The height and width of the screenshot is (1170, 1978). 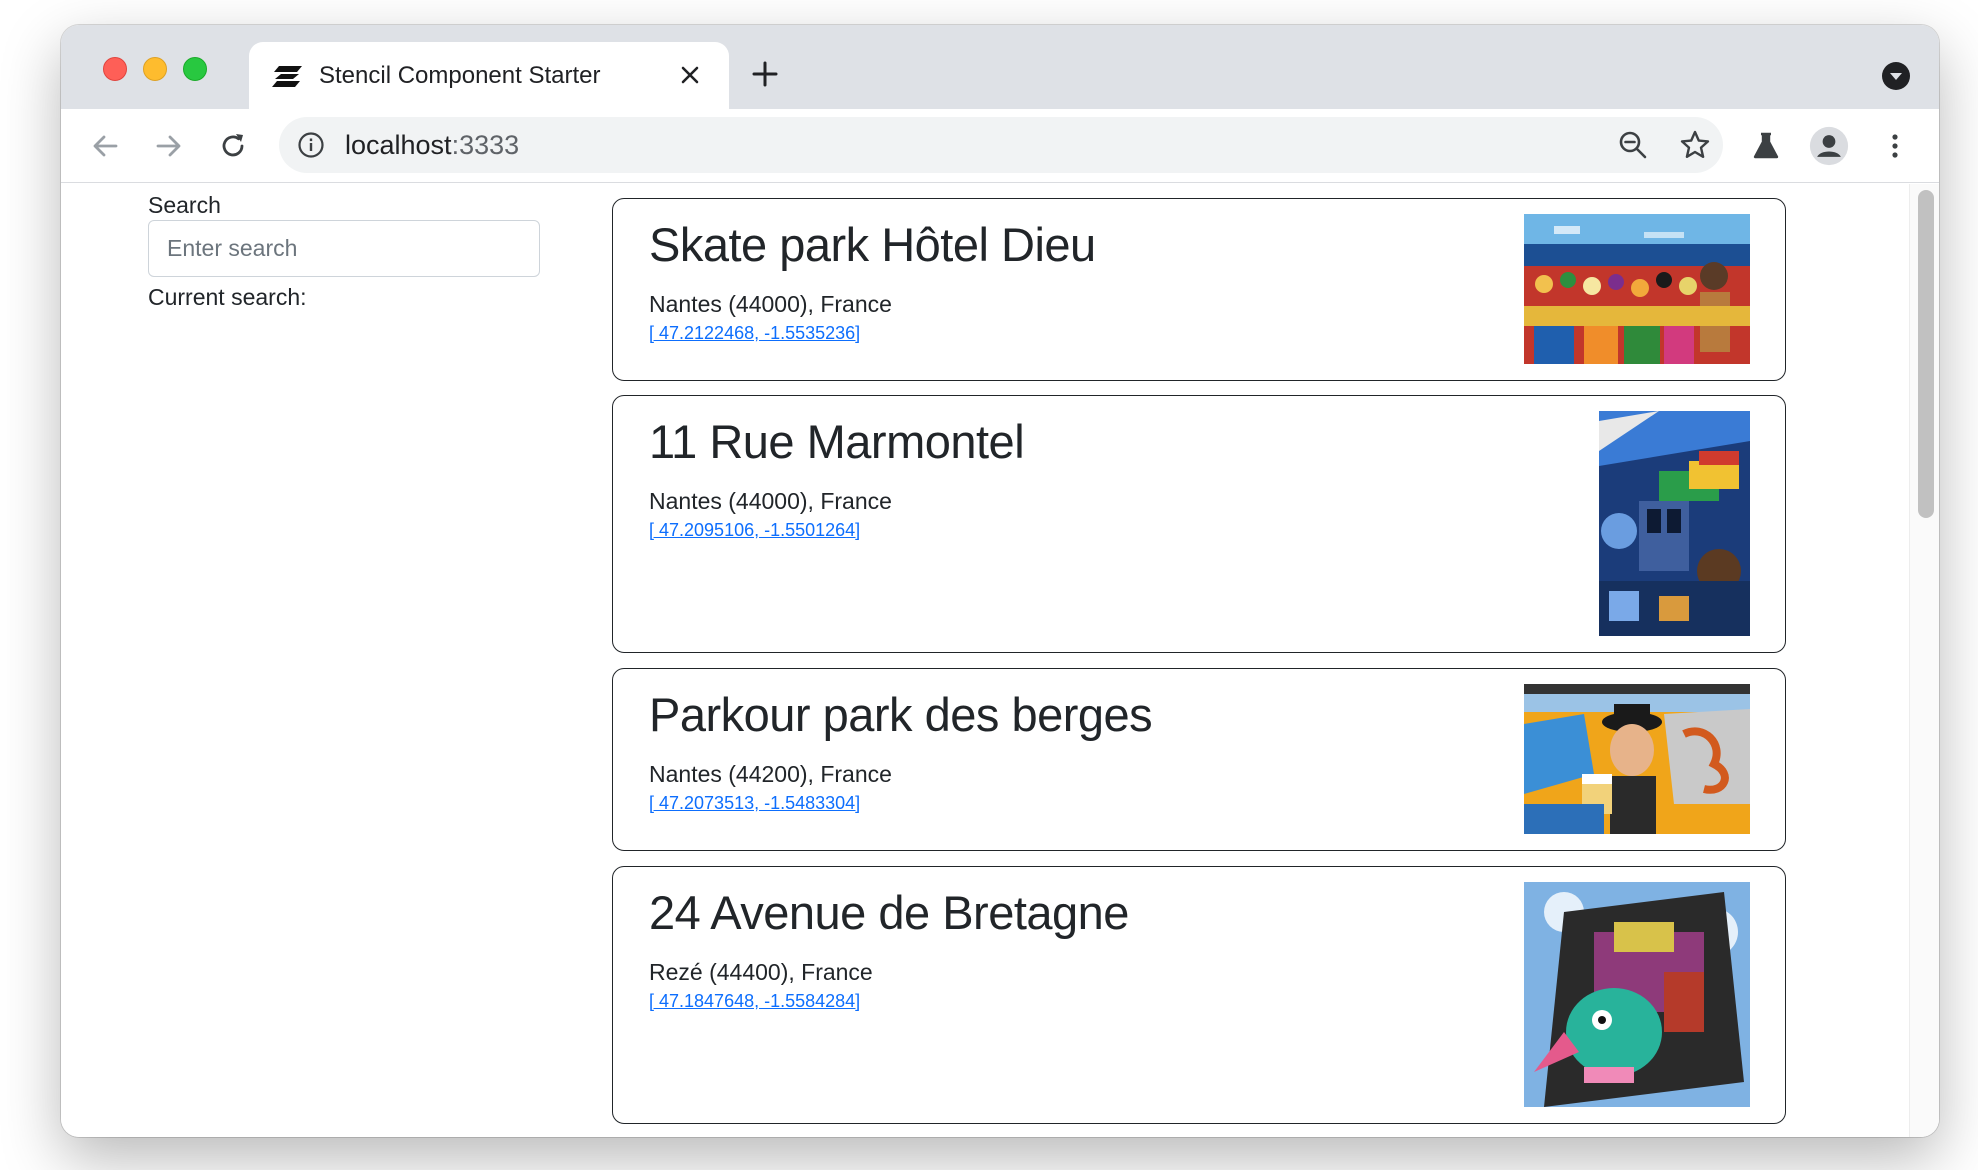 I want to click on site-info-icon, so click(x=311, y=145).